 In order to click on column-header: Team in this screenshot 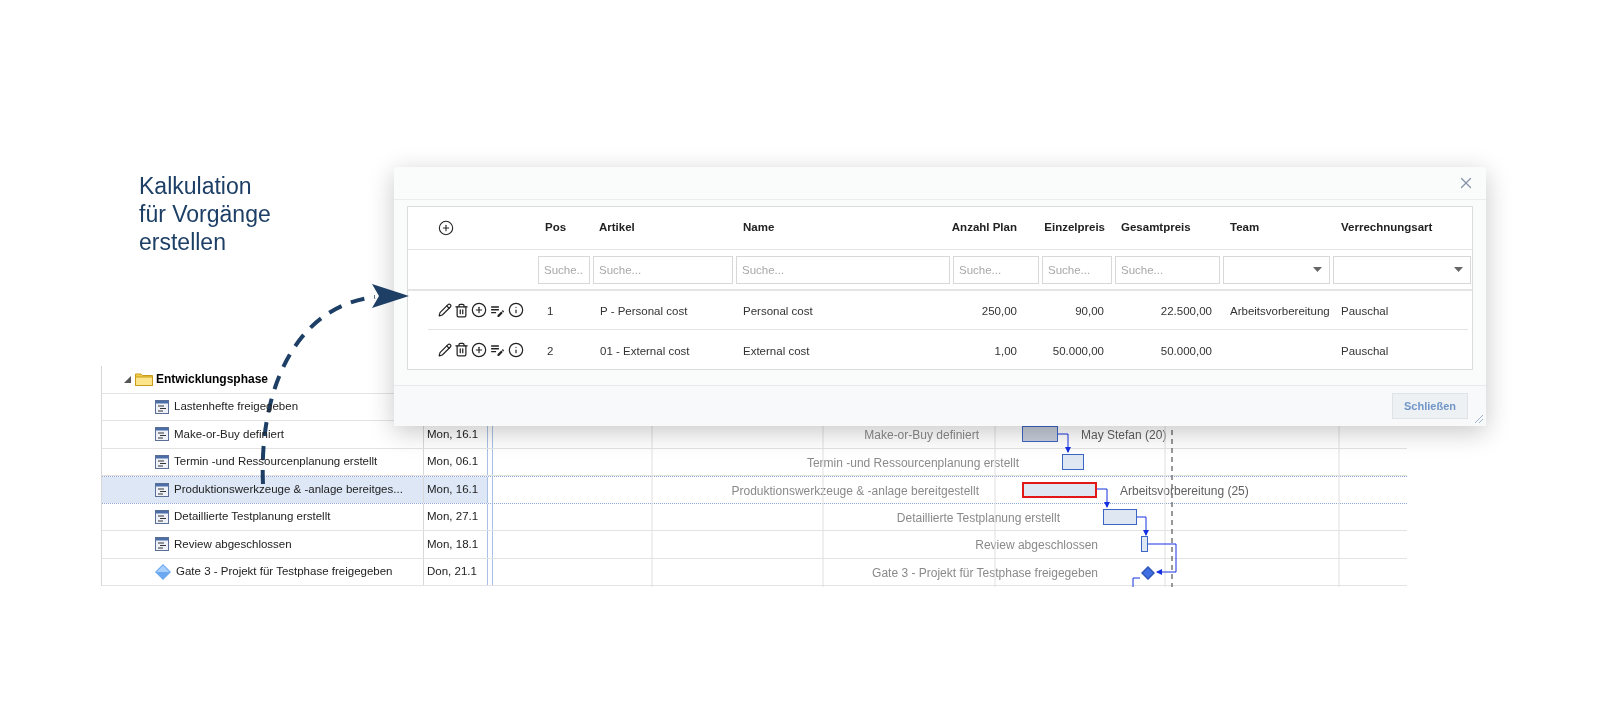, I will do `click(1276, 228)`.